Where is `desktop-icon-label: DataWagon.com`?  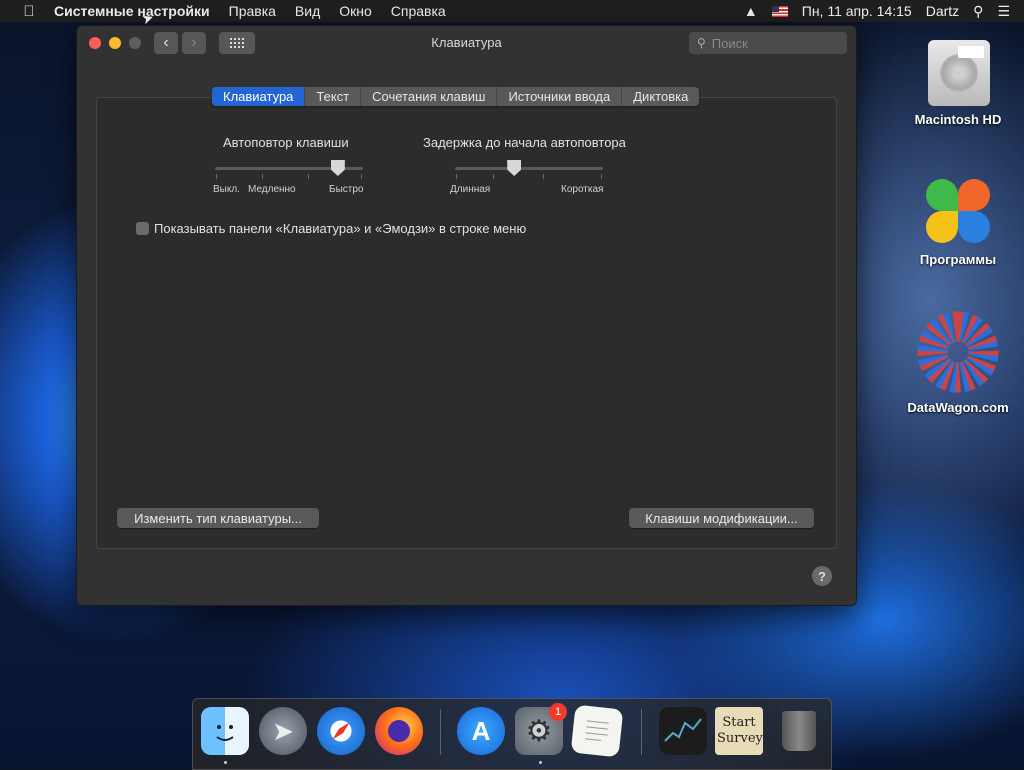
desktop-icon-label: DataWagon.com is located at coordinates (958, 407).